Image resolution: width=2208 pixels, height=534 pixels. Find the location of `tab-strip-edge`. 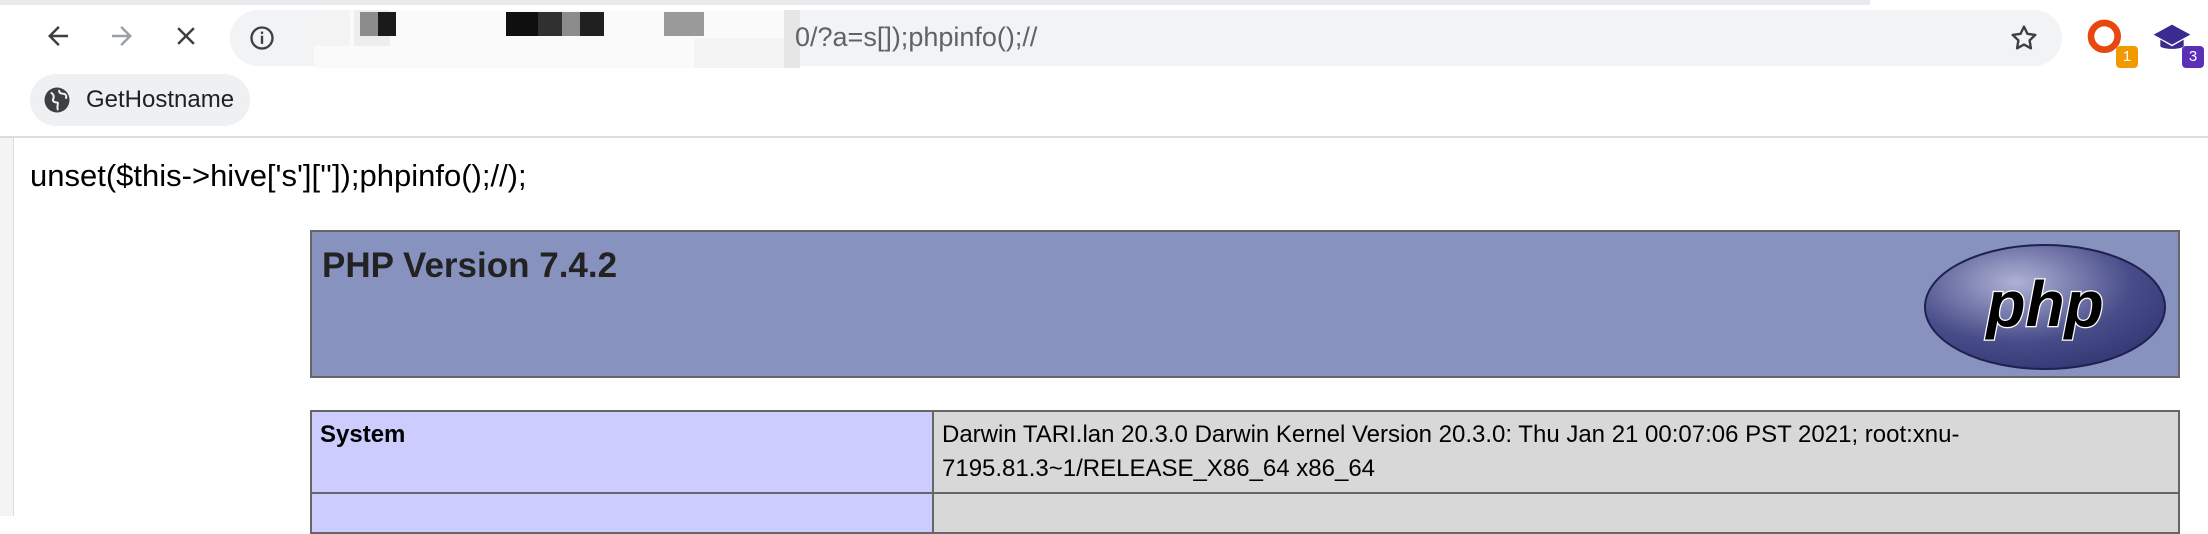

tab-strip-edge is located at coordinates (935, 2).